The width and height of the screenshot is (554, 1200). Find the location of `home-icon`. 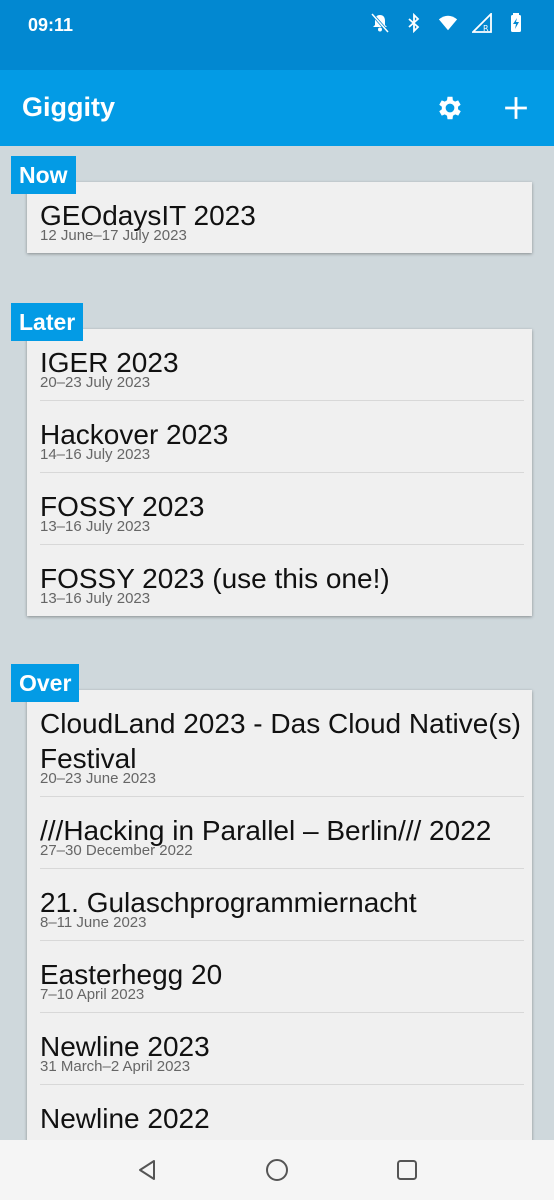

home-icon is located at coordinates (277, 1170).